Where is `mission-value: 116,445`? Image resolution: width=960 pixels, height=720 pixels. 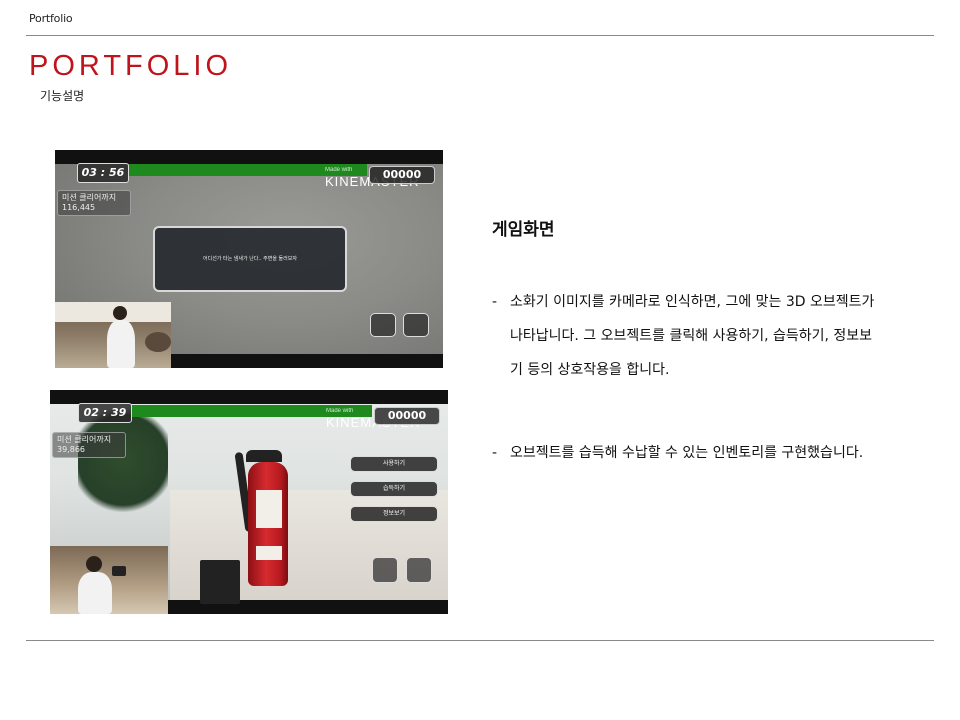 mission-value: 116,445 is located at coordinates (79, 207).